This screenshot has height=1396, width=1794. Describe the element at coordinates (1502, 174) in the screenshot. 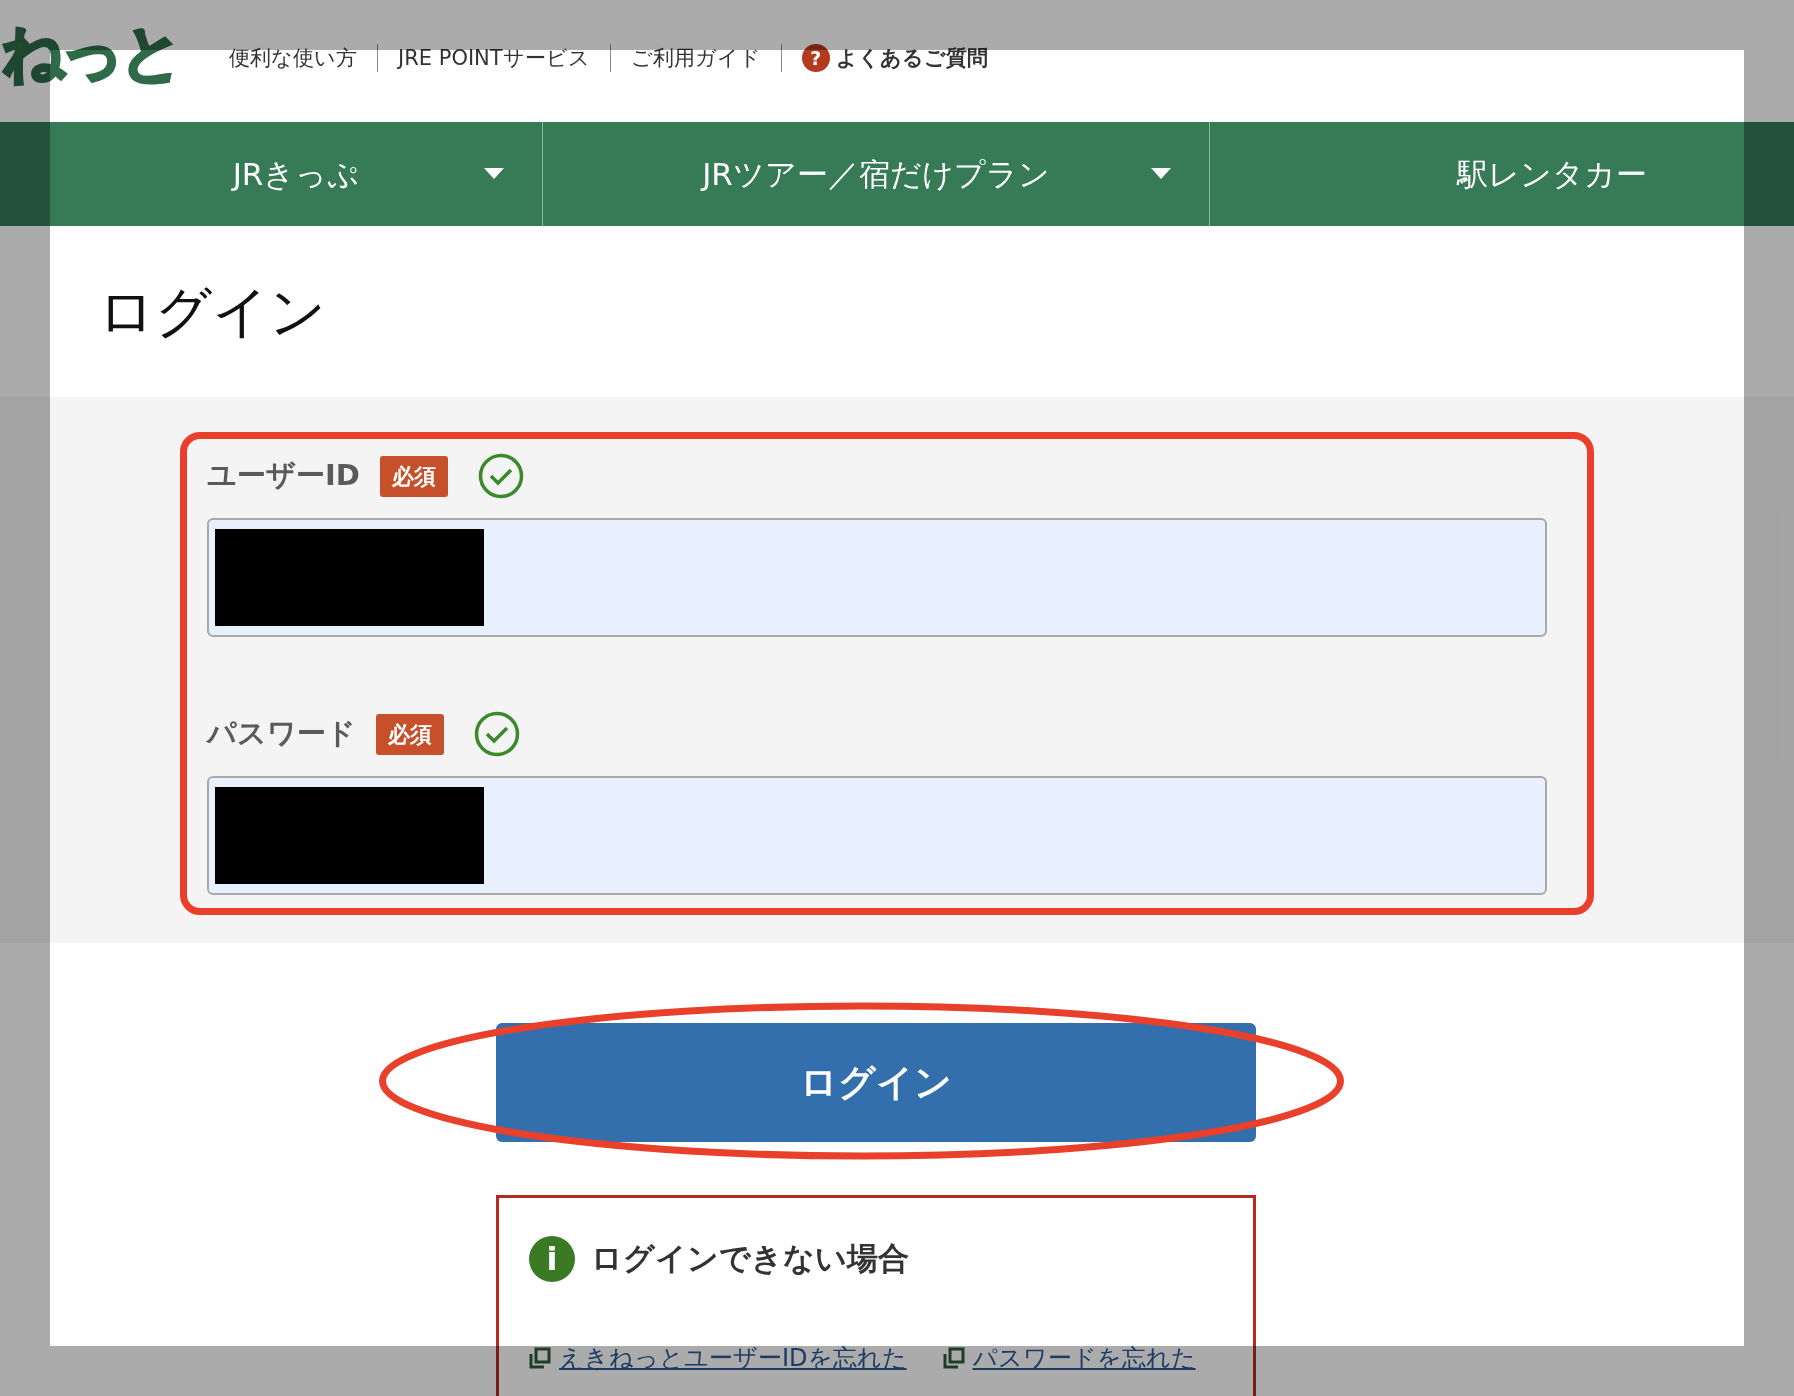

I see `nav-item: 駅レンタカー` at that location.